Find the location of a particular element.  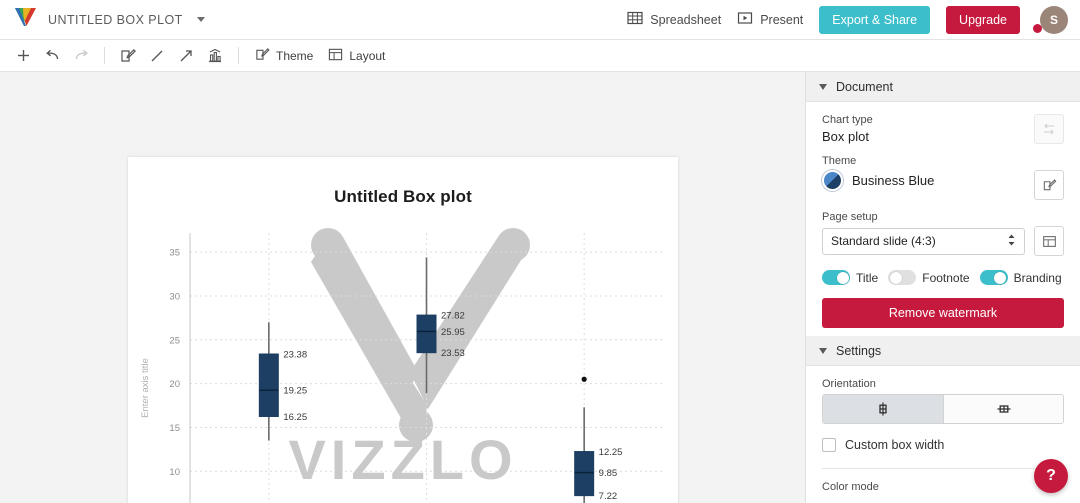

y-axis-tick-label: 15 is located at coordinates (174, 428).